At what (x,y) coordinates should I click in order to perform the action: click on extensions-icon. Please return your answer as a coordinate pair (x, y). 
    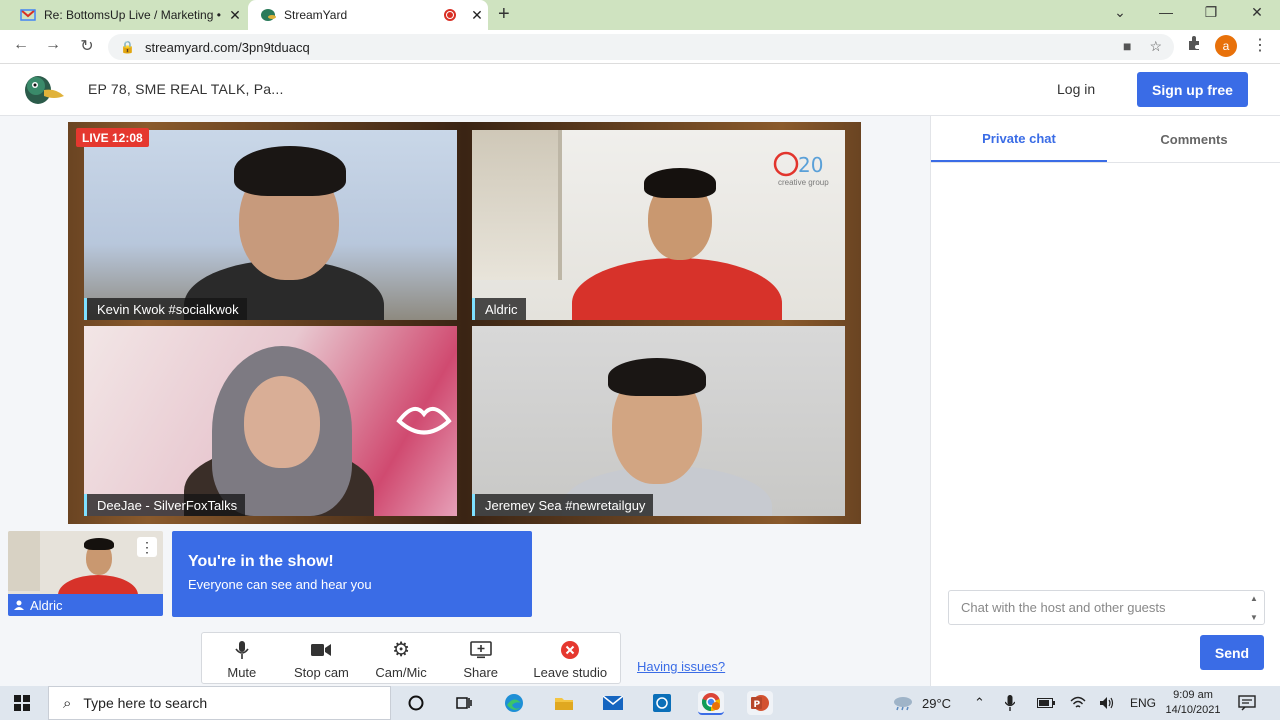
    Looking at the image, I should click on (1194, 43).